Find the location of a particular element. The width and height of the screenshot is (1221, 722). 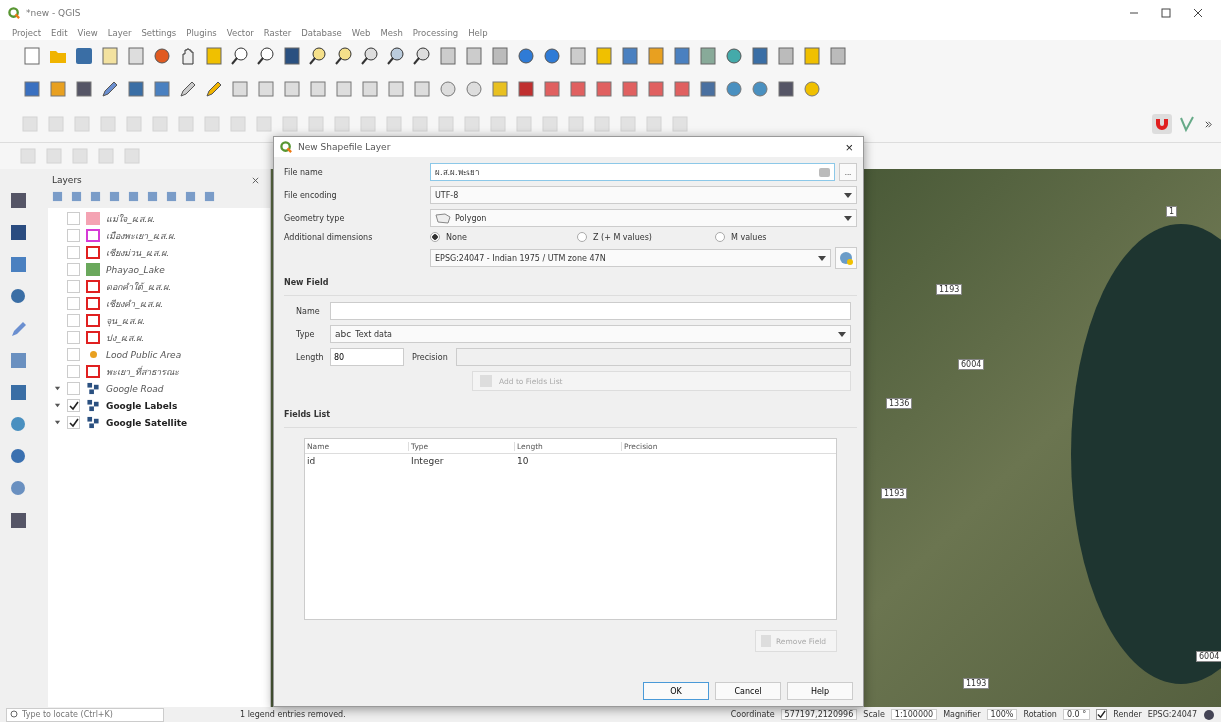

locate-field: Type to locate (Ctrl+K) is located at coordinates (85, 714).